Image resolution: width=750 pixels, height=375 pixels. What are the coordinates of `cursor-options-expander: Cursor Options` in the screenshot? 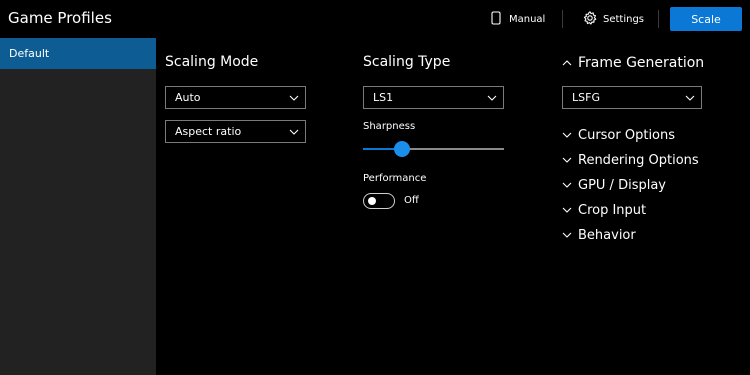 It's located at (618, 135).